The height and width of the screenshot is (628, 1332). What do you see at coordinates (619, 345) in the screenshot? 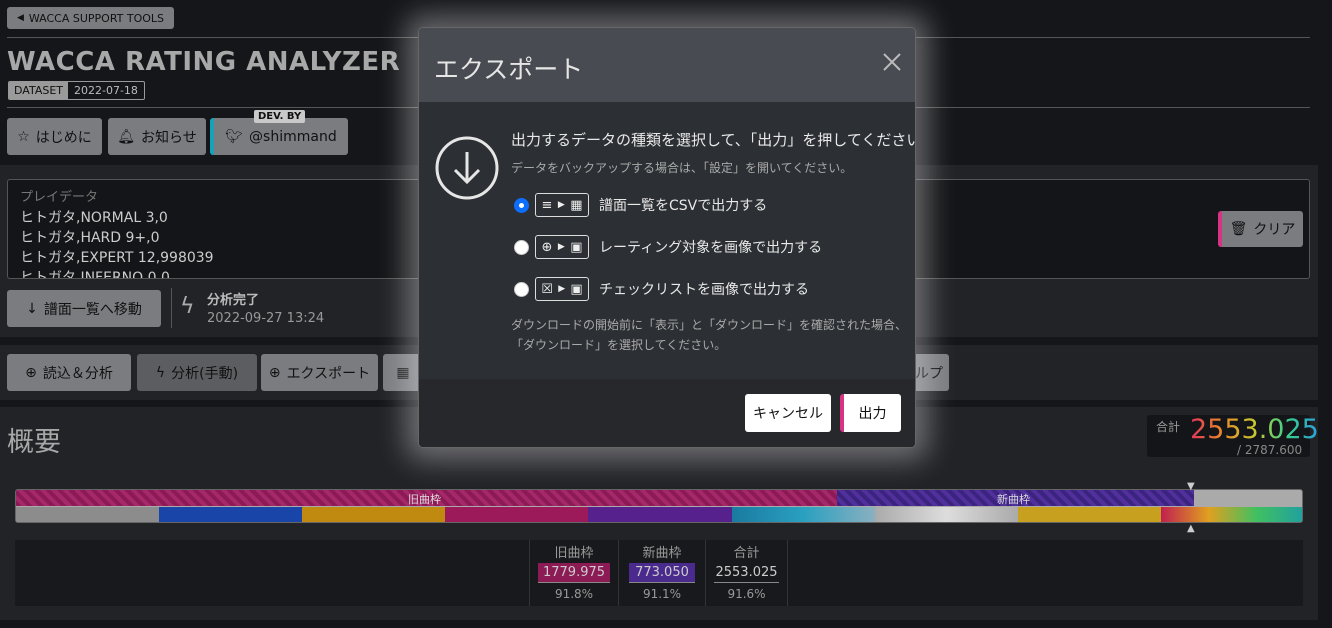
I see `modal-note-2: 「ダウンロード」を選択してください。` at bounding box center [619, 345].